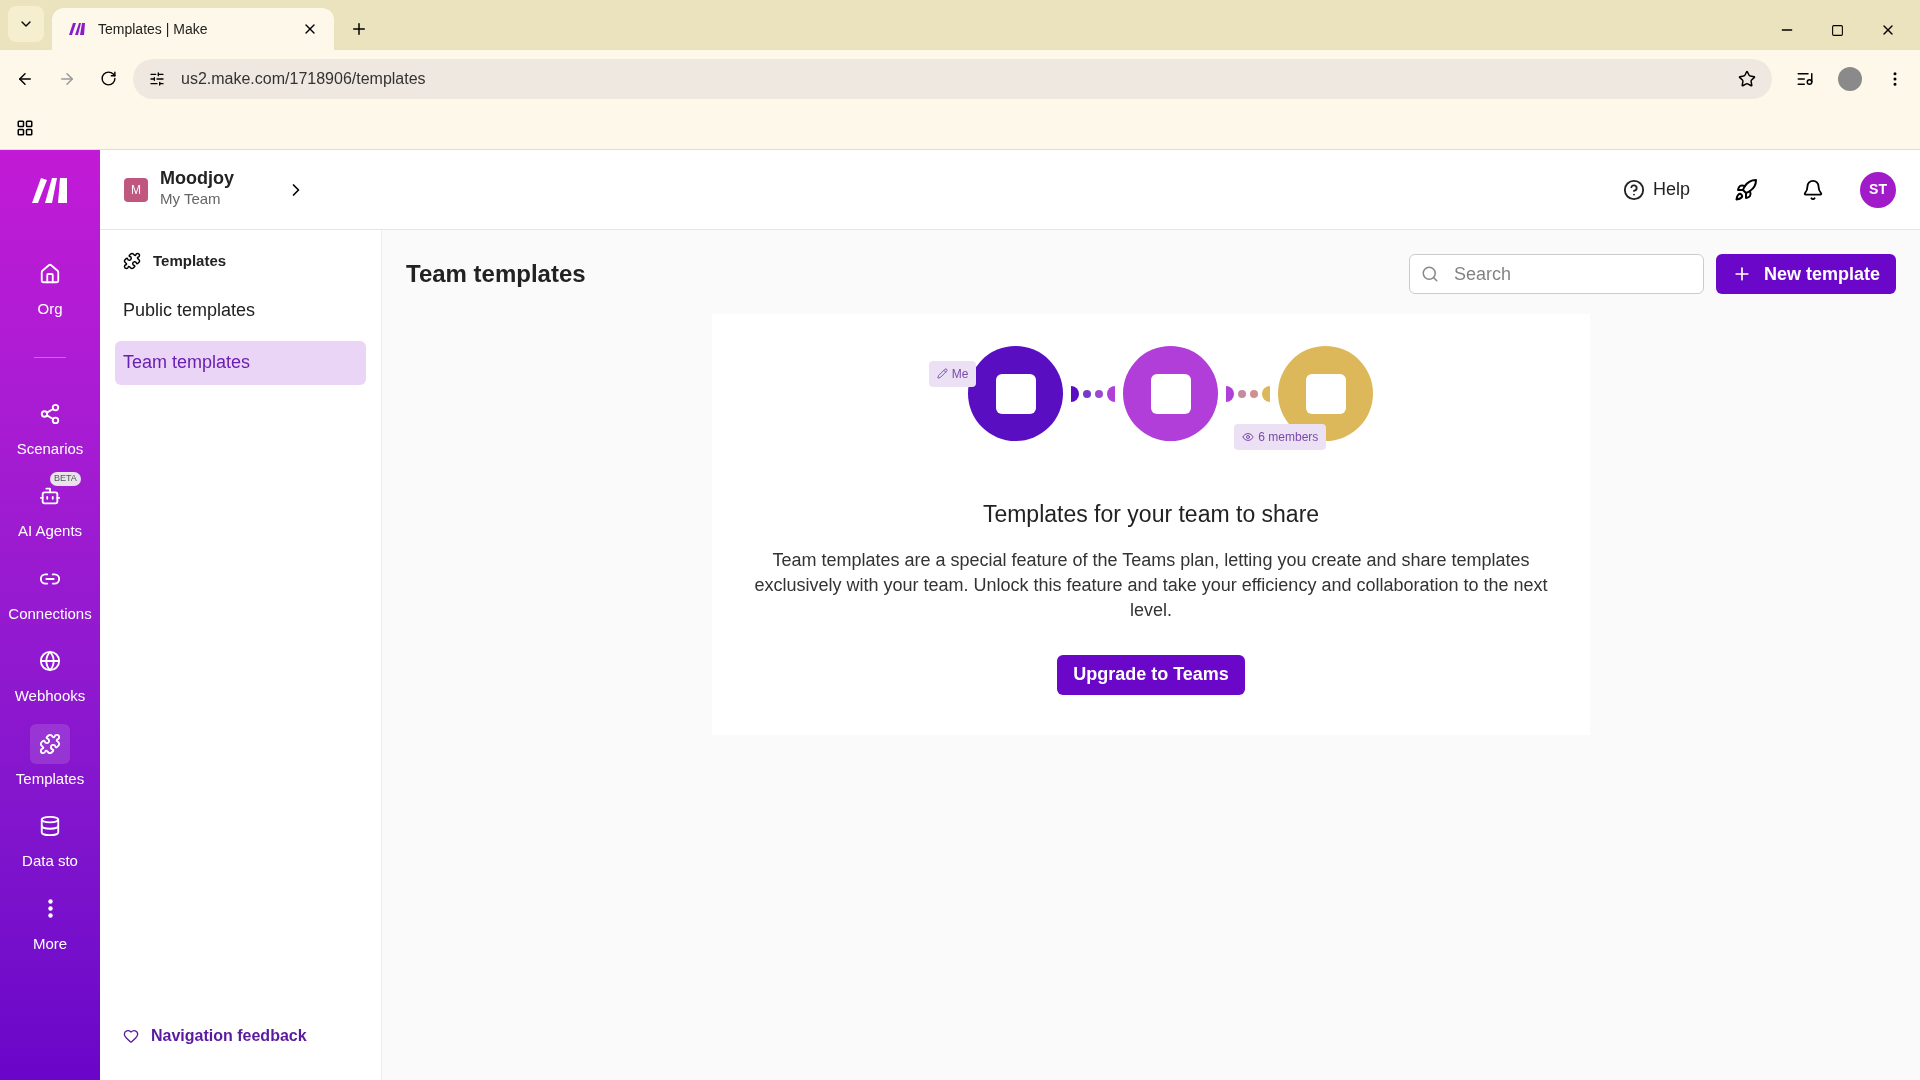 The height and width of the screenshot is (1080, 1920). Describe the element at coordinates (1556, 274) in the screenshot. I see `search-field: Search` at that location.